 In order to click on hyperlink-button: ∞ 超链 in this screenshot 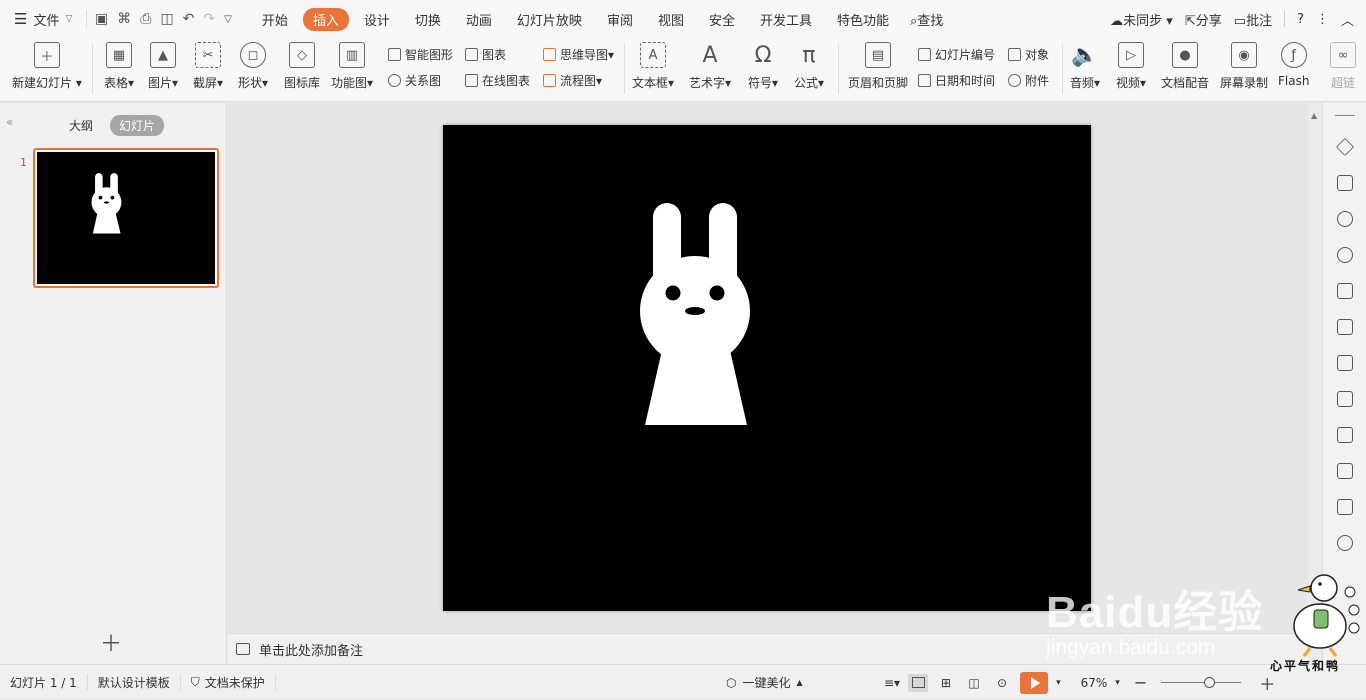, I will do `click(1343, 66)`.